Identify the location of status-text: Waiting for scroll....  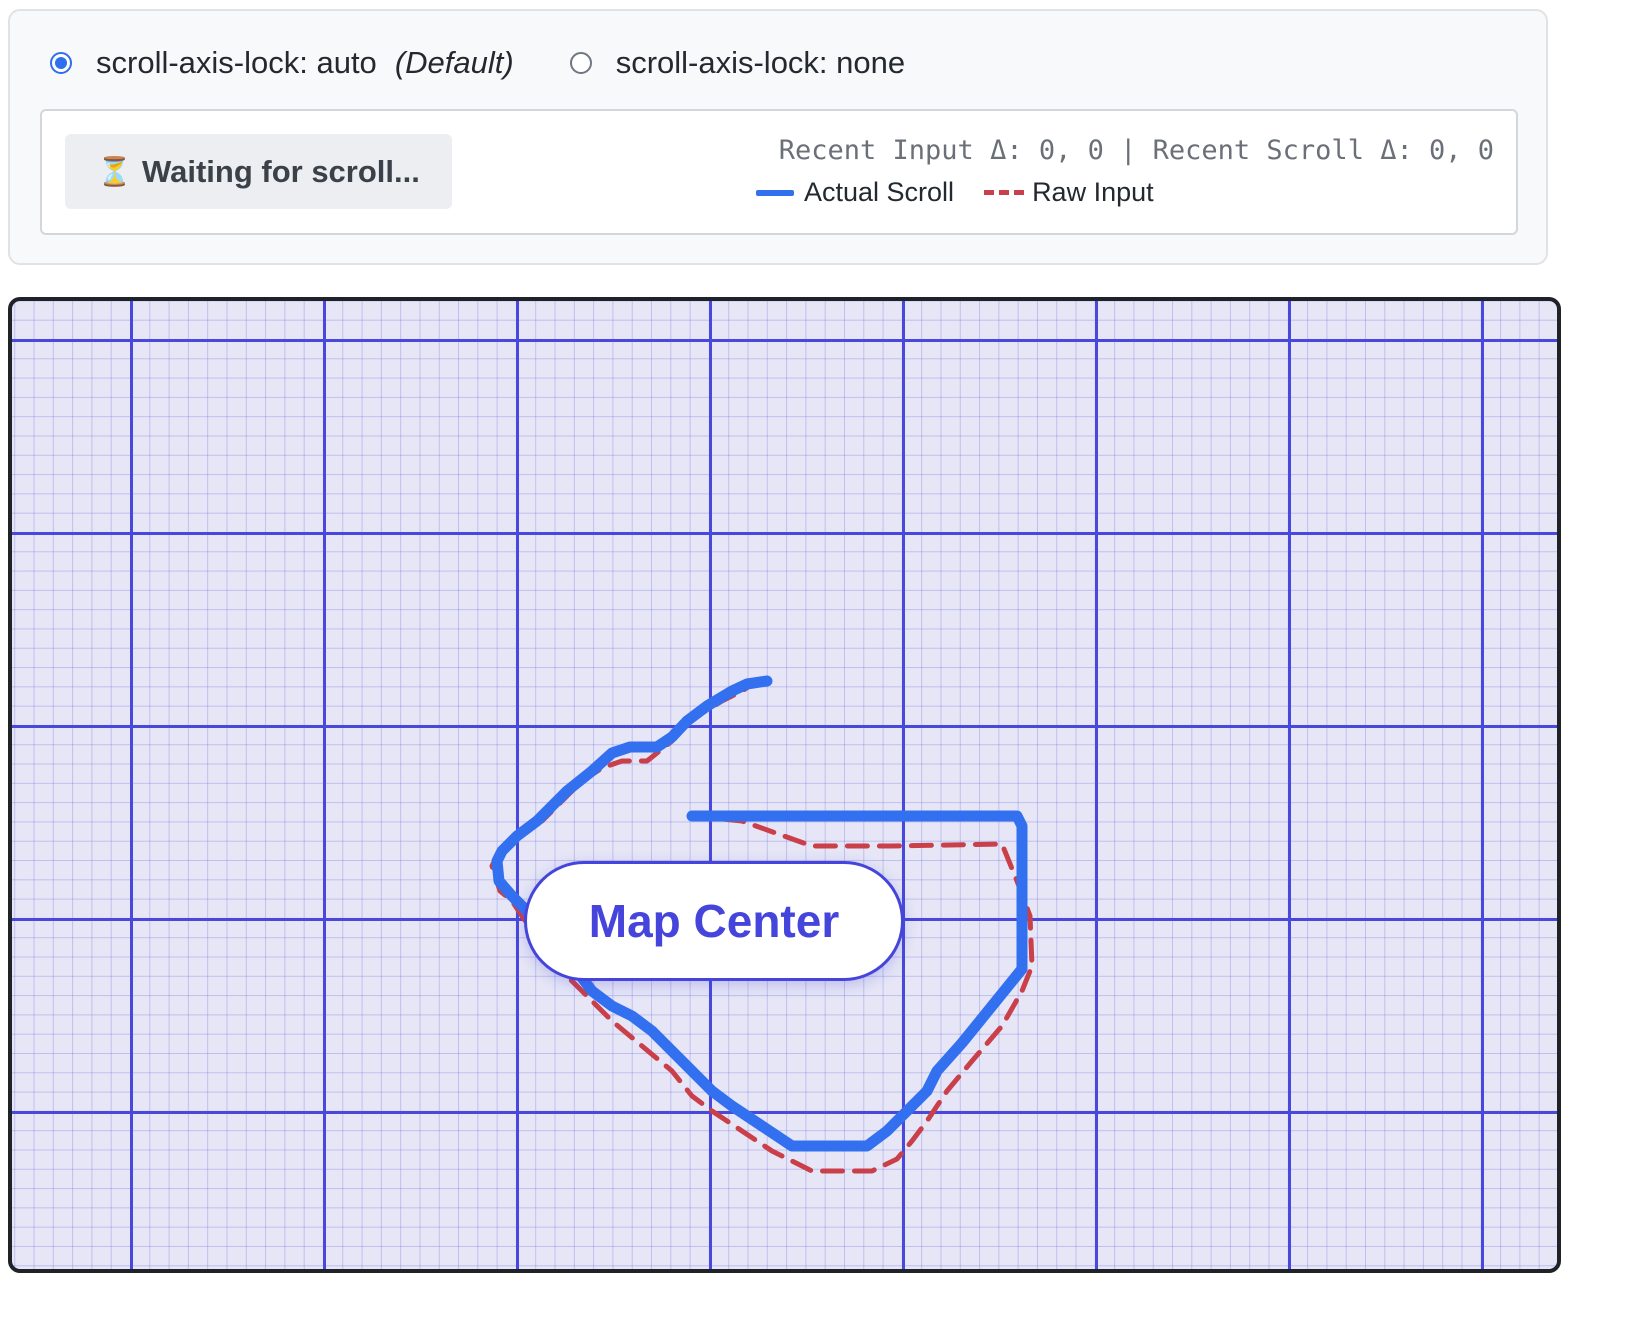
(281, 171).